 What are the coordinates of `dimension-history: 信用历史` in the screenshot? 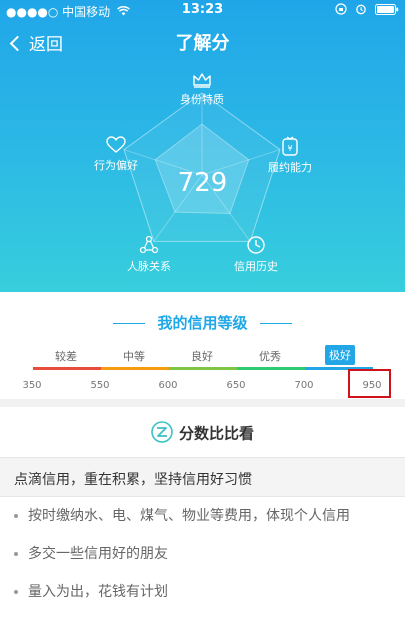 It's located at (256, 254).